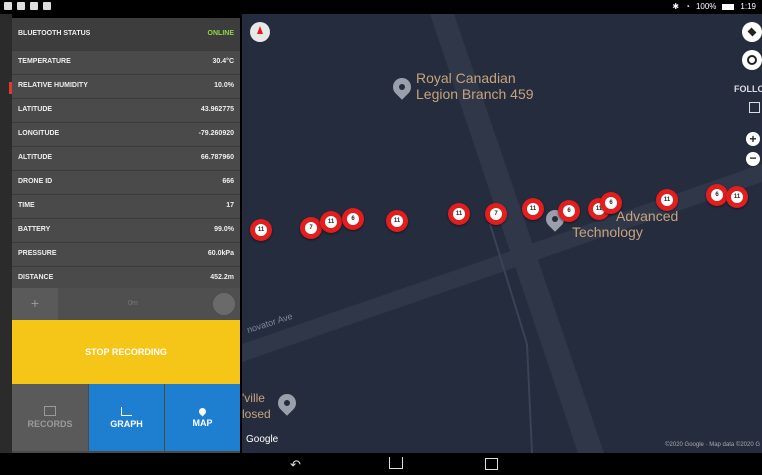  What do you see at coordinates (396, 463) in the screenshot?
I see `home-icon` at bounding box center [396, 463].